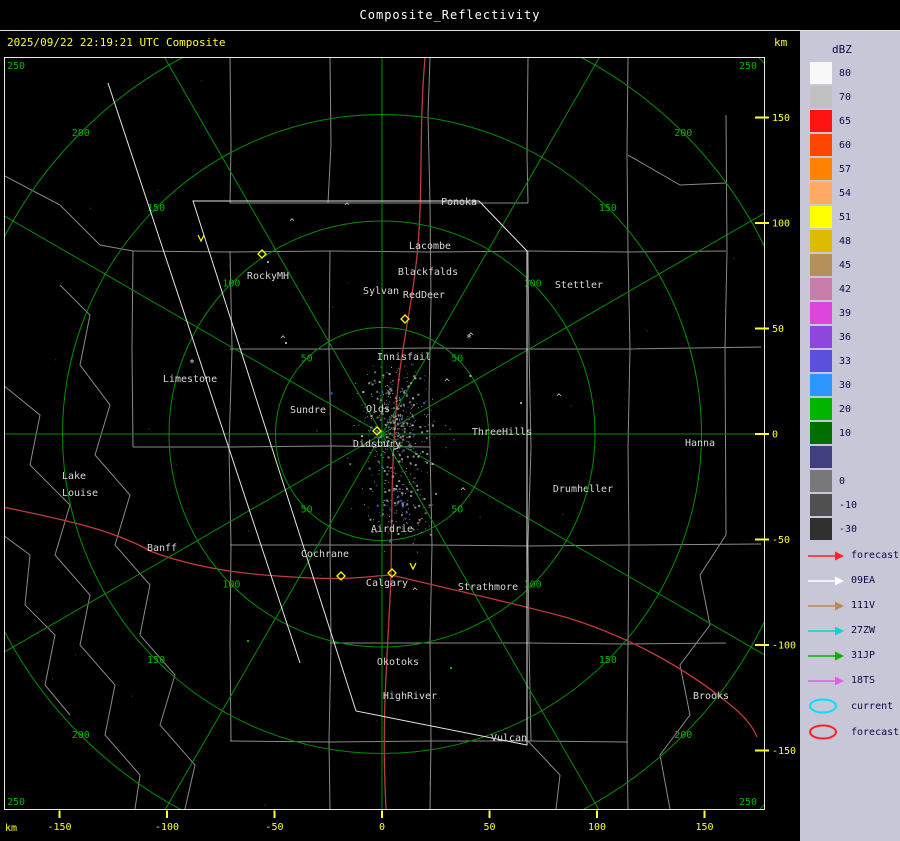 This screenshot has height=841, width=900. I want to click on bottom-axis-label: -150, so click(59, 827).